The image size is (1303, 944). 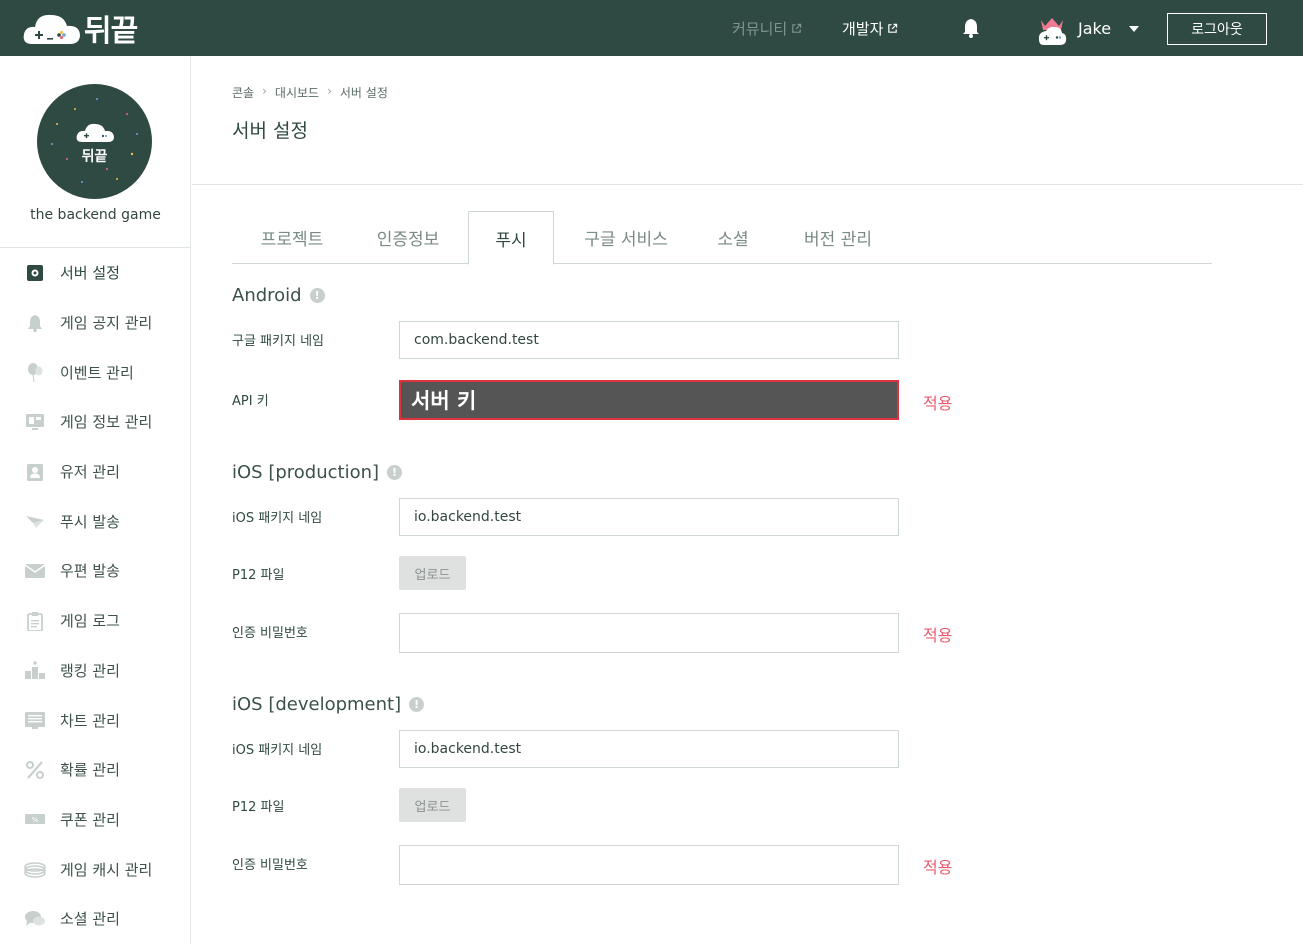 I want to click on sidebar-item-events: 이벤트 관리, so click(x=95, y=372).